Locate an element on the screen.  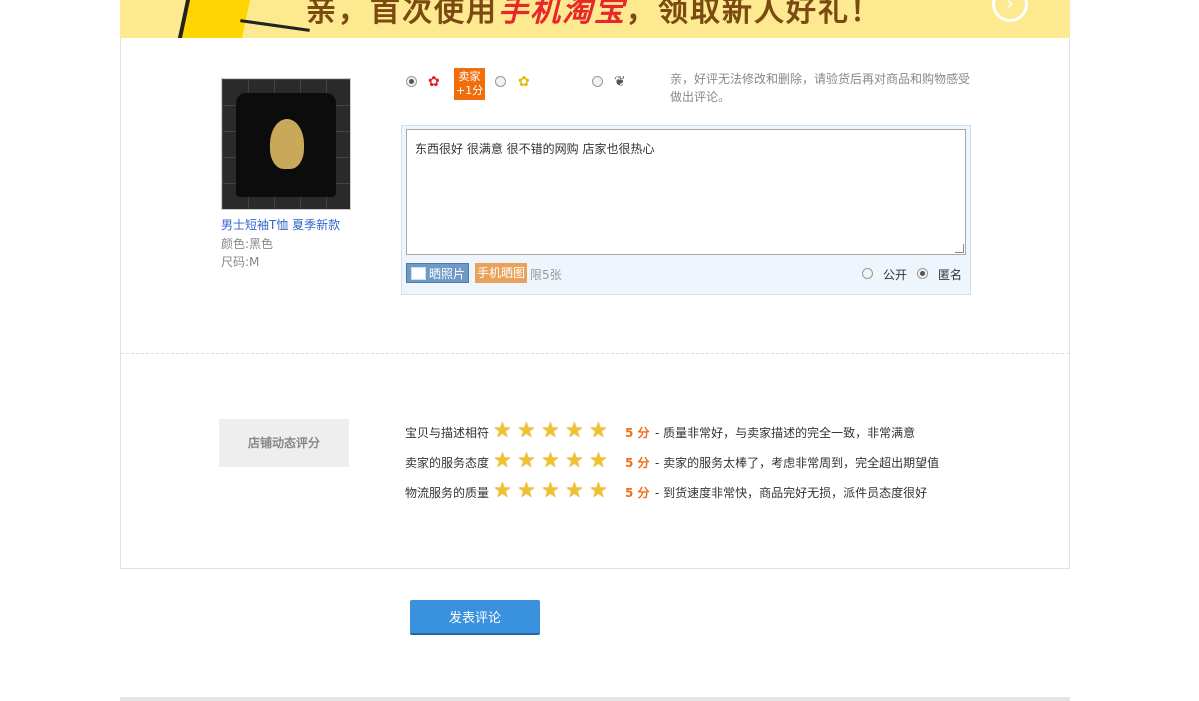
product-size: 尺码:M is located at coordinates (240, 262).